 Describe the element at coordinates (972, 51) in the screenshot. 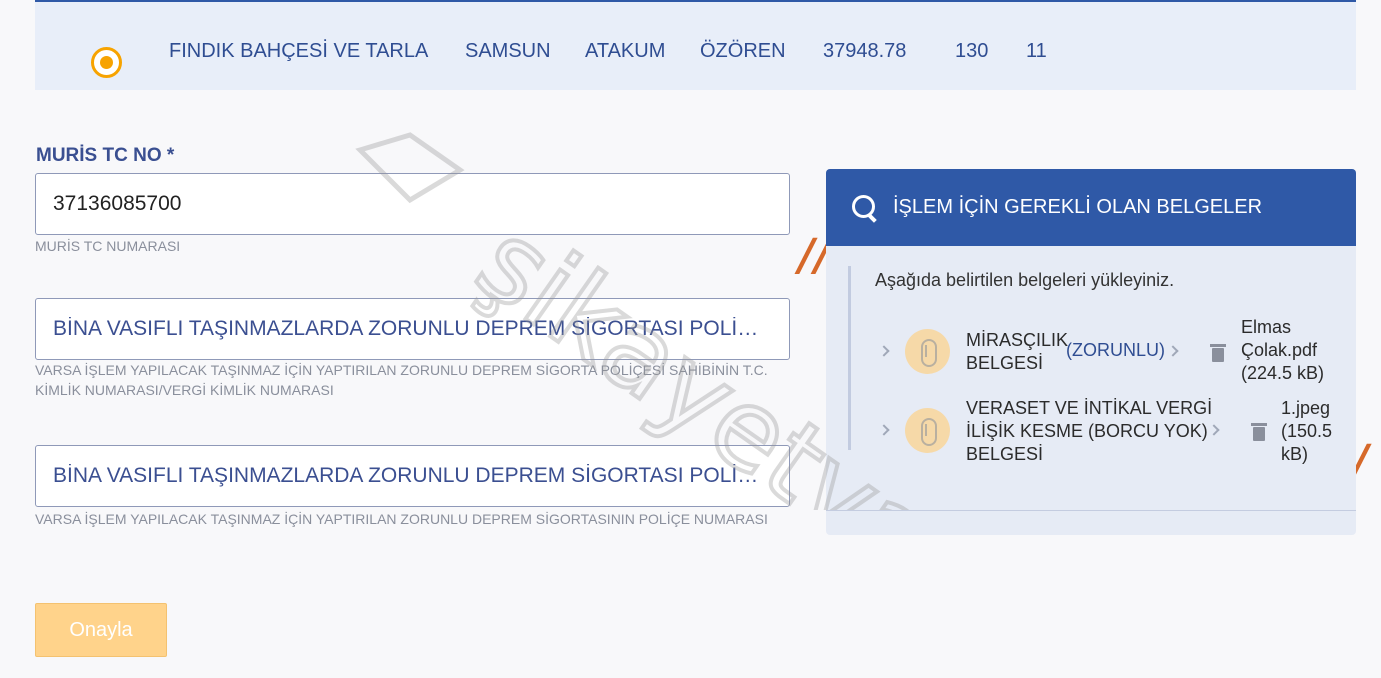

I see `property-block: 130` at that location.